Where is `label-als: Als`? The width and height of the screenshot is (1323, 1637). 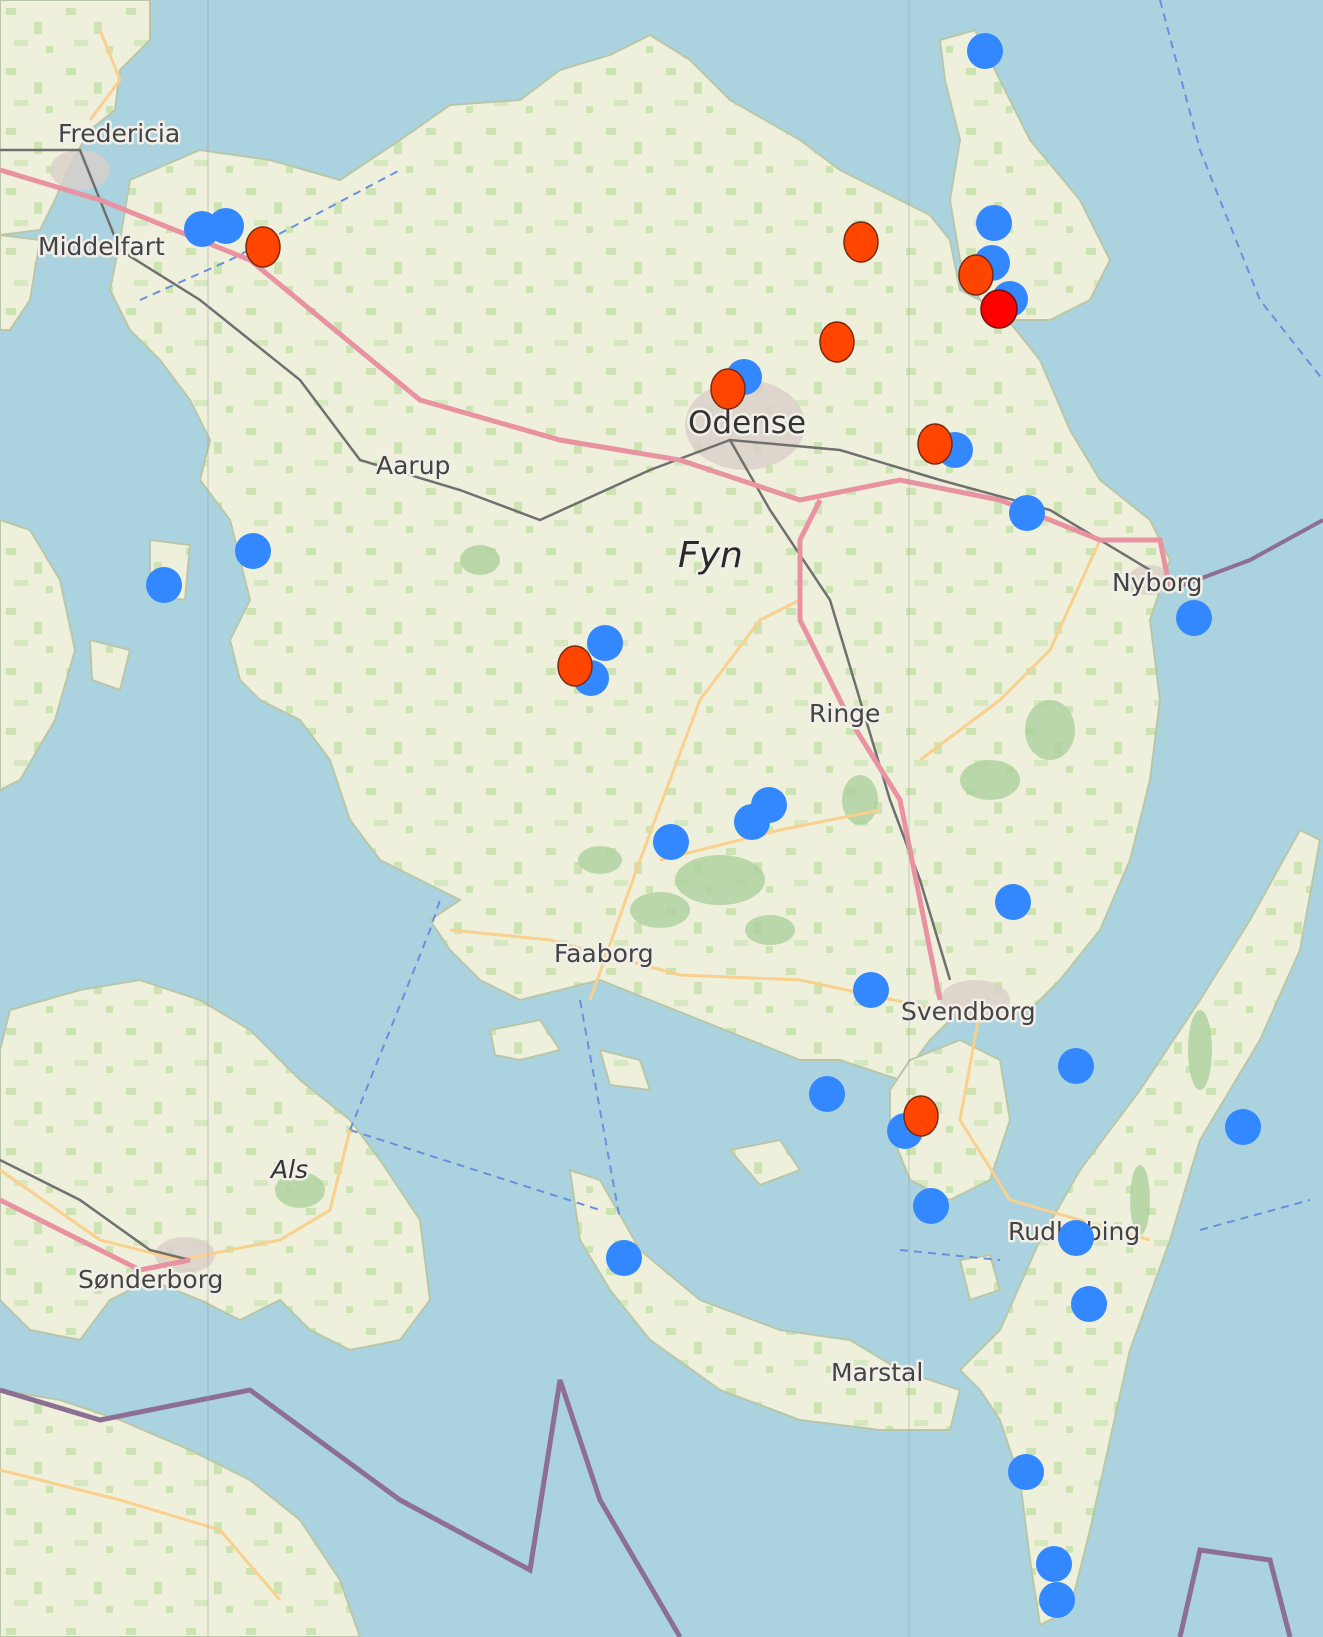 label-als: Als is located at coordinates (288, 1169).